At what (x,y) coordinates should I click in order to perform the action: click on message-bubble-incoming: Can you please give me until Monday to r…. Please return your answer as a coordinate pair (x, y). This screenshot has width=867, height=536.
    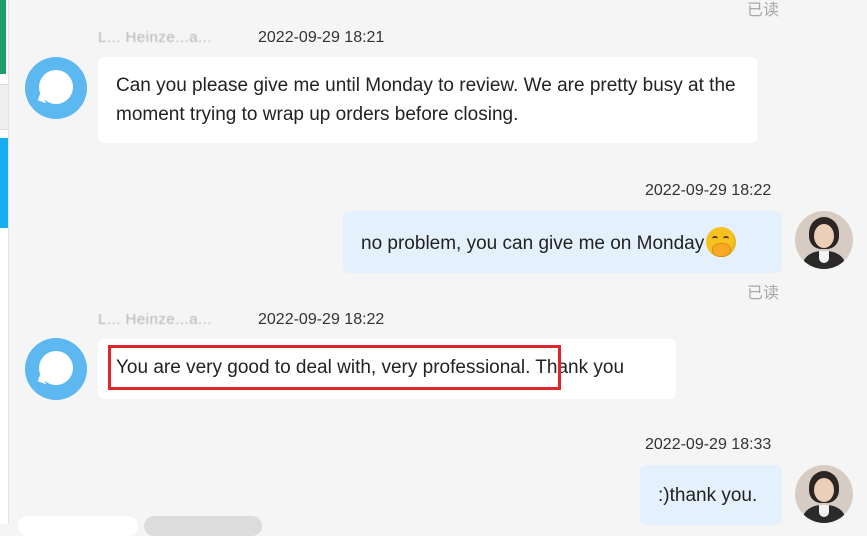
    Looking at the image, I should click on (427, 100).